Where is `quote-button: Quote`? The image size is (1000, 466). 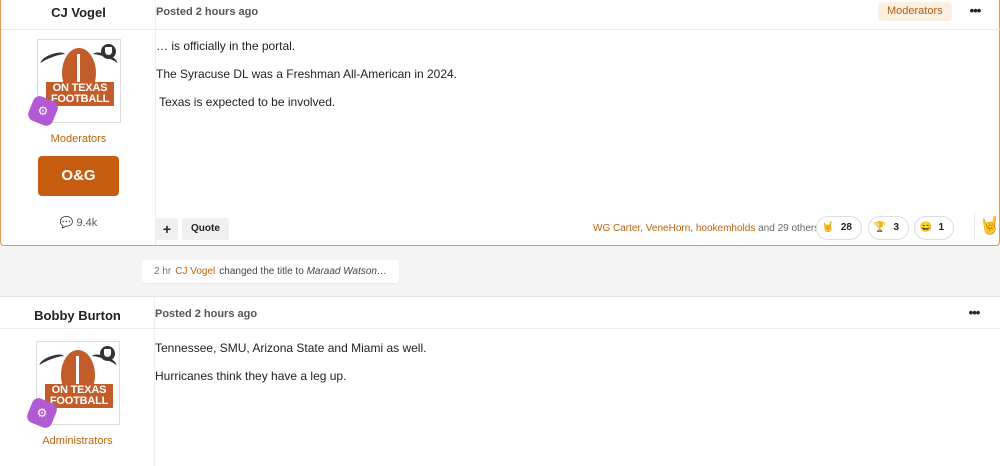
quote-button: Quote is located at coordinates (205, 229).